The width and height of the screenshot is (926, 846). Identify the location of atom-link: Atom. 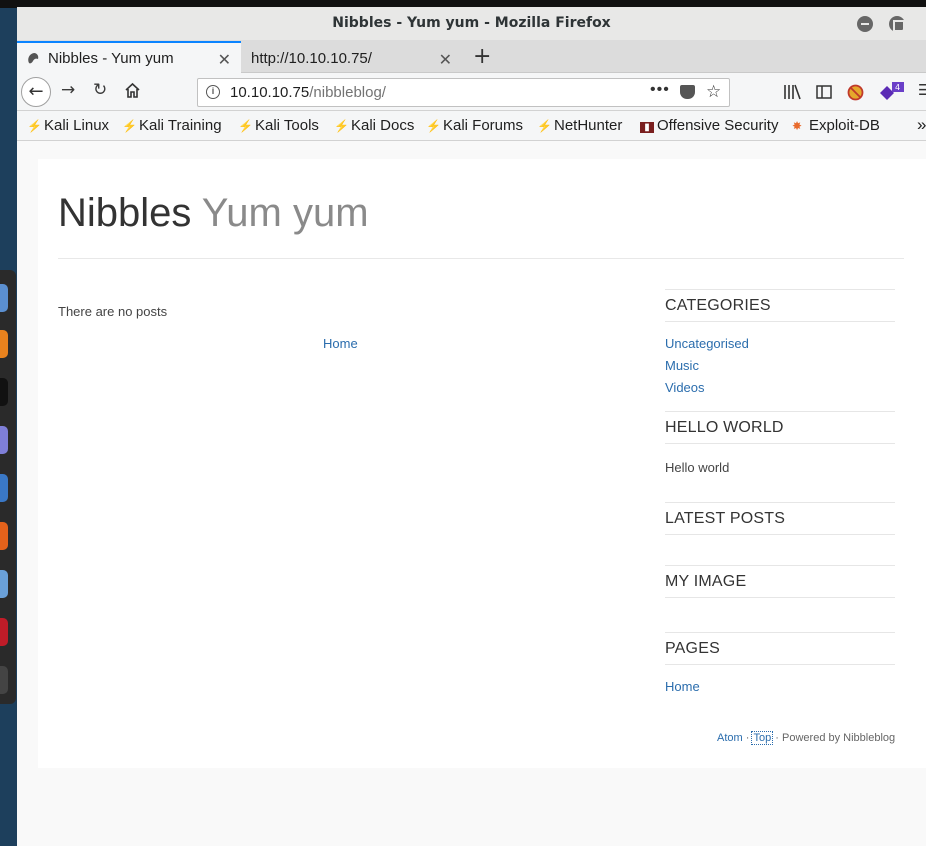
(730, 738).